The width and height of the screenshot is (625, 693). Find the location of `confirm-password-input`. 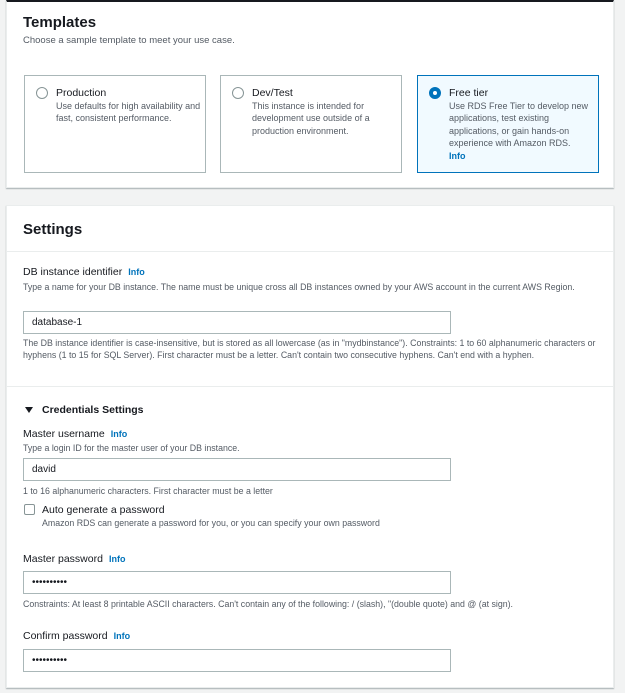

confirm-password-input is located at coordinates (237, 660).